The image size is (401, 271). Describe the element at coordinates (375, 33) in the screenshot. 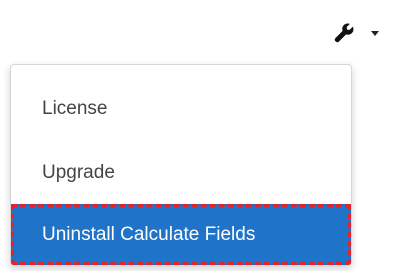

I see `caret-down-icon` at that location.